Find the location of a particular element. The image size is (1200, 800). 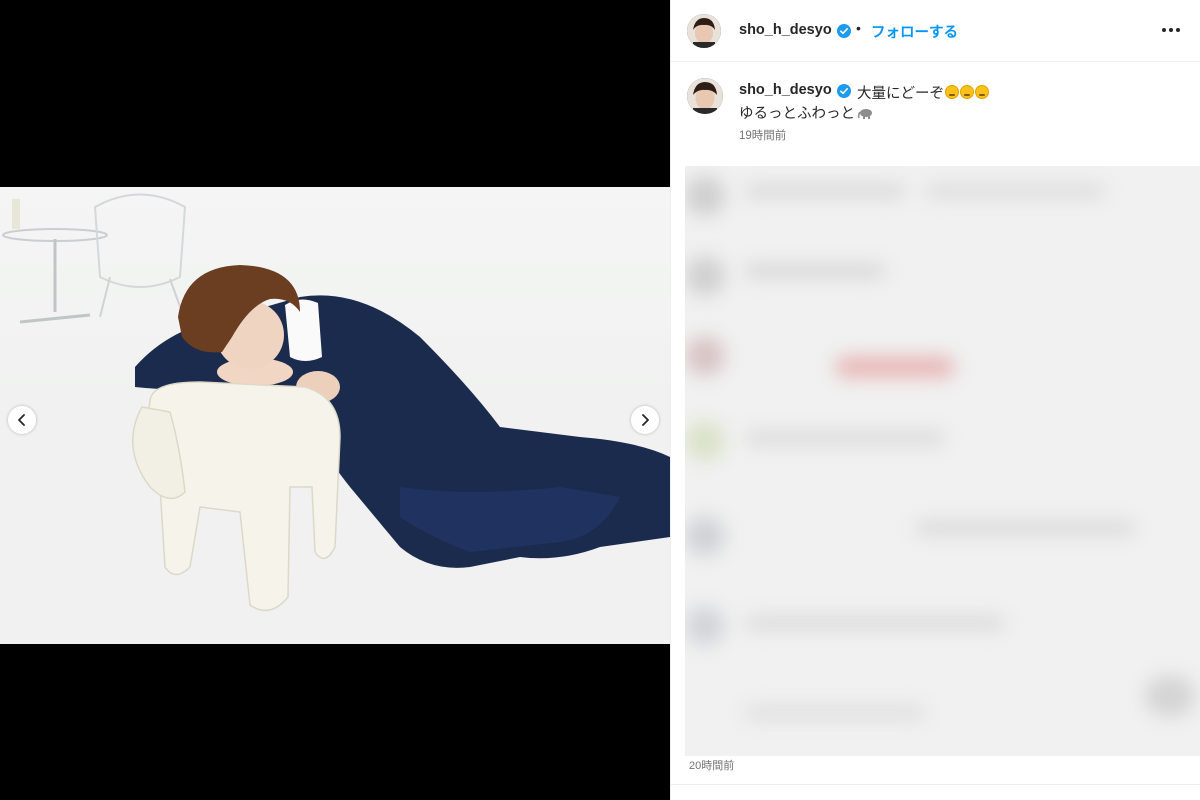

post-header: sho_h_desyo • フォローする is located at coordinates (935, 31).